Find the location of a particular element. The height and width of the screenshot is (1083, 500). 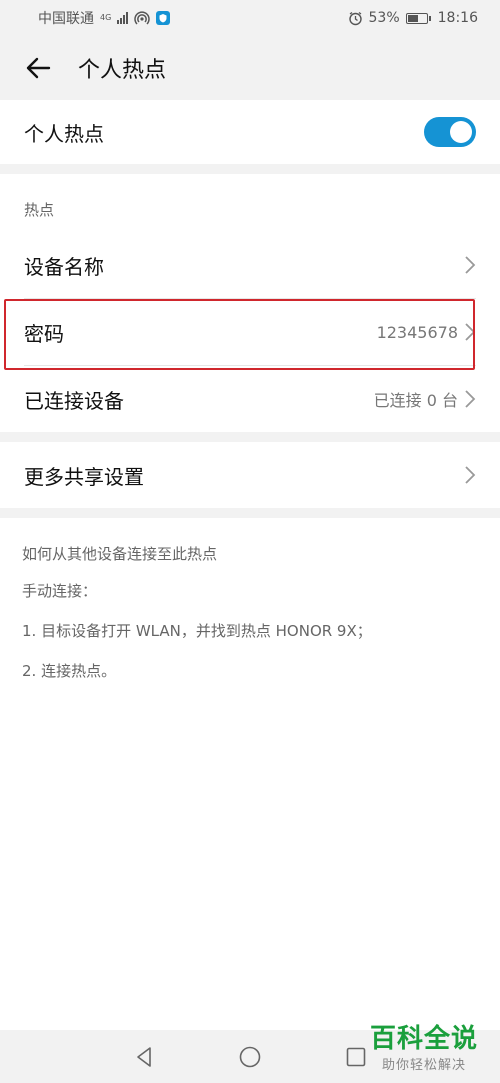

help-step-2: 2. 连接热点。 is located at coordinates (69, 671).